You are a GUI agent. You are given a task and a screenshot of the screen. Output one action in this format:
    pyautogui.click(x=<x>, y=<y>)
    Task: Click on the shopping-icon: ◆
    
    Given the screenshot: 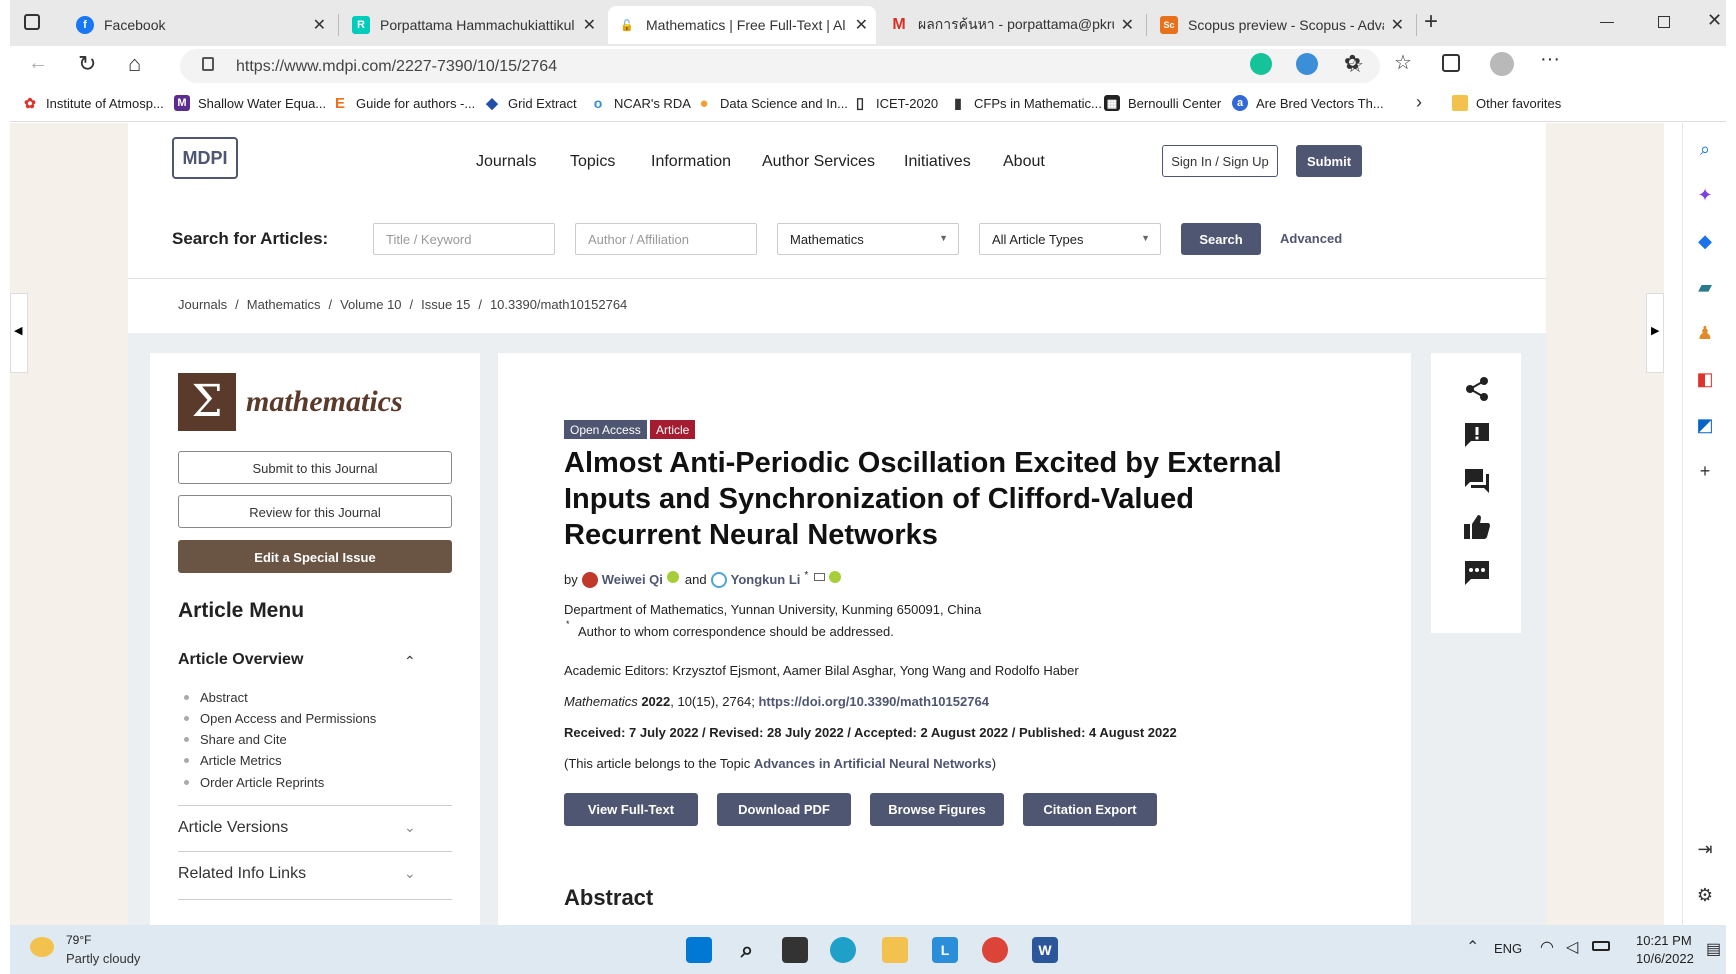 What is the action you would take?
    pyautogui.click(x=1705, y=241)
    